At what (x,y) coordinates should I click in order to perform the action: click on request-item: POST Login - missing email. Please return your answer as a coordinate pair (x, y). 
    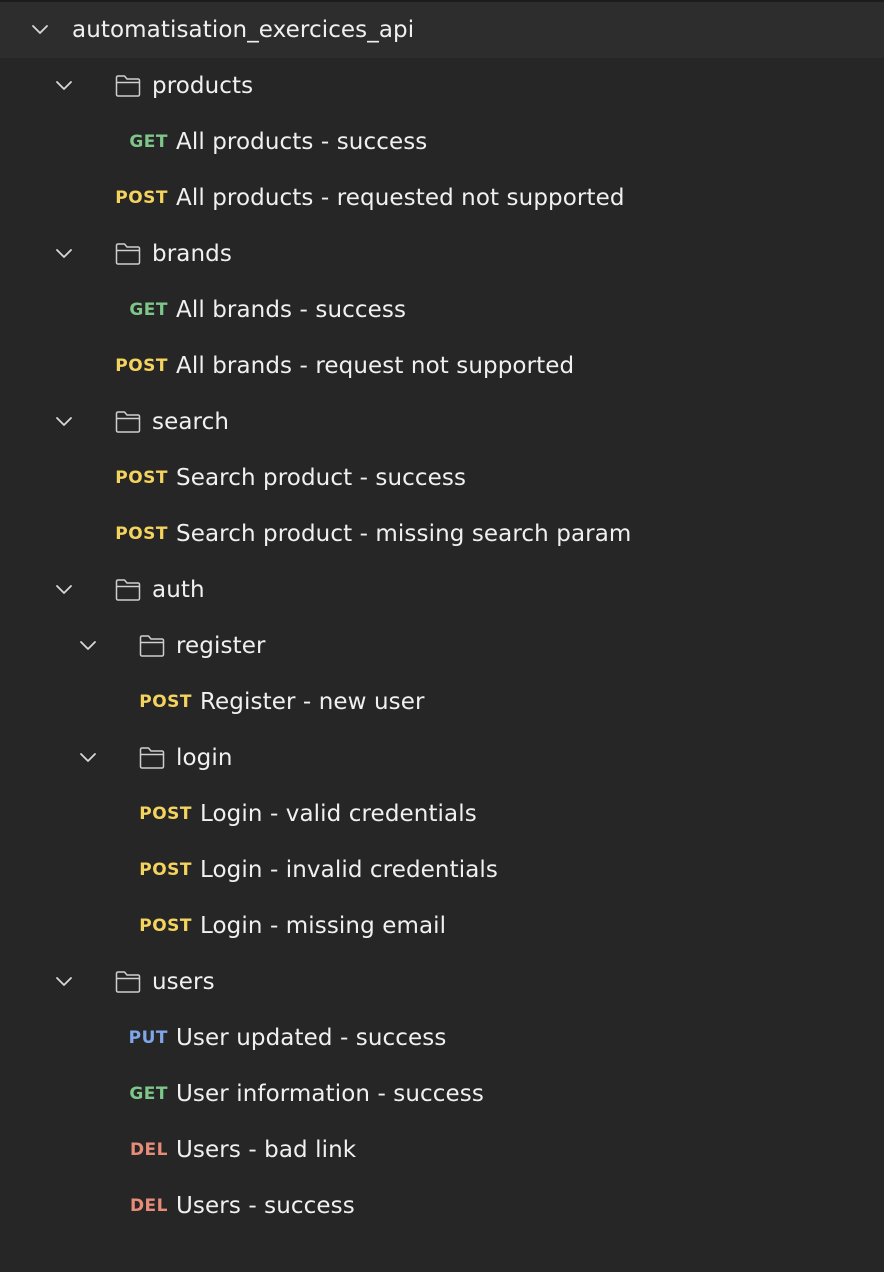
    Looking at the image, I should click on (442, 926).